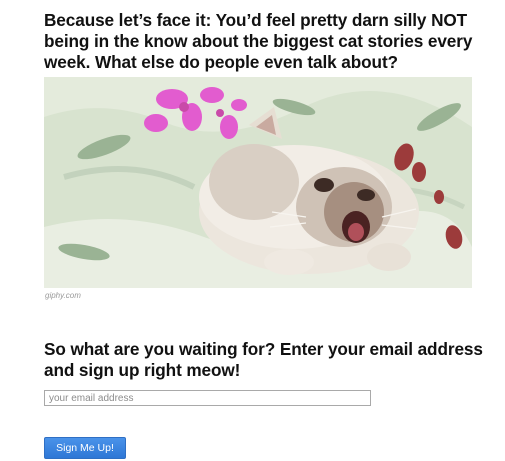  What do you see at coordinates (207, 398) in the screenshot?
I see `email-input` at bounding box center [207, 398].